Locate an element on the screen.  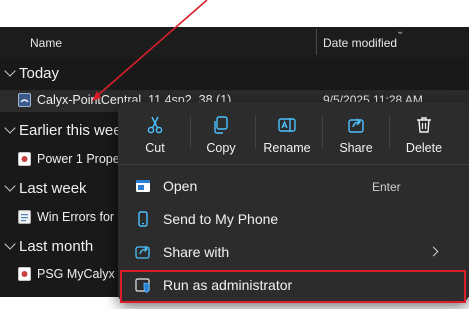
column-header: Name Date modified ⌄ is located at coordinates (234, 42).